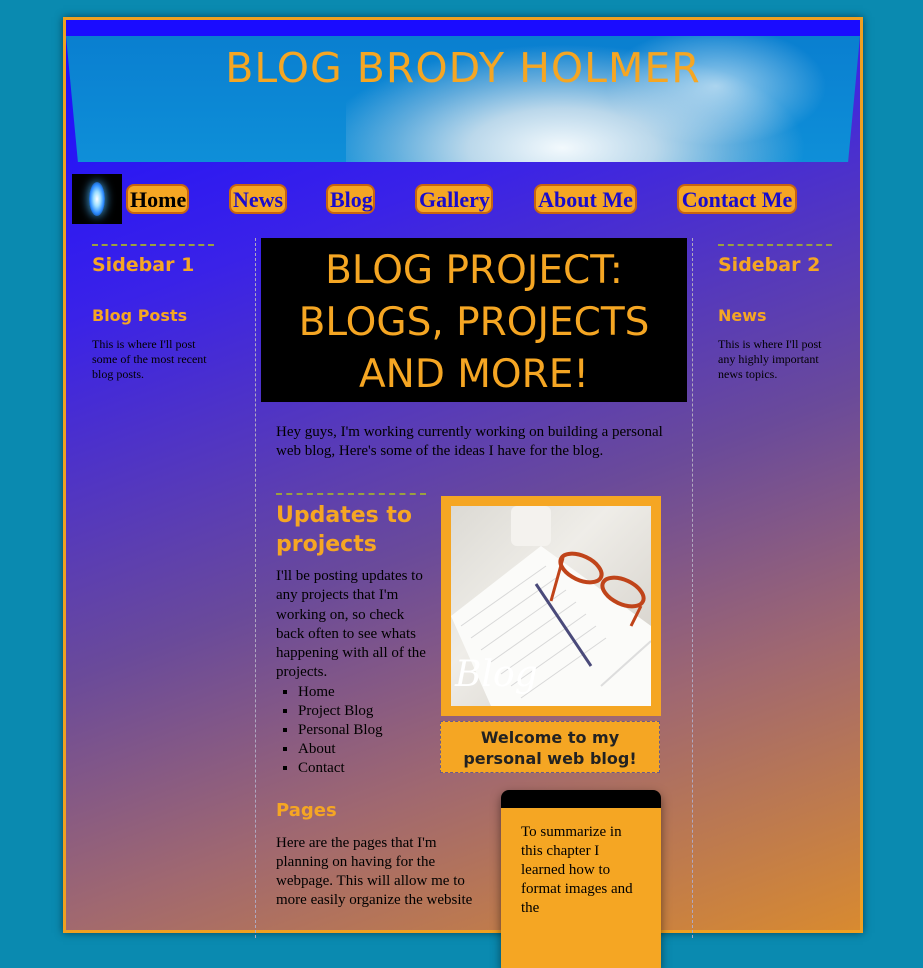 The height and width of the screenshot is (968, 923). I want to click on top-strip, so click(463, 28).